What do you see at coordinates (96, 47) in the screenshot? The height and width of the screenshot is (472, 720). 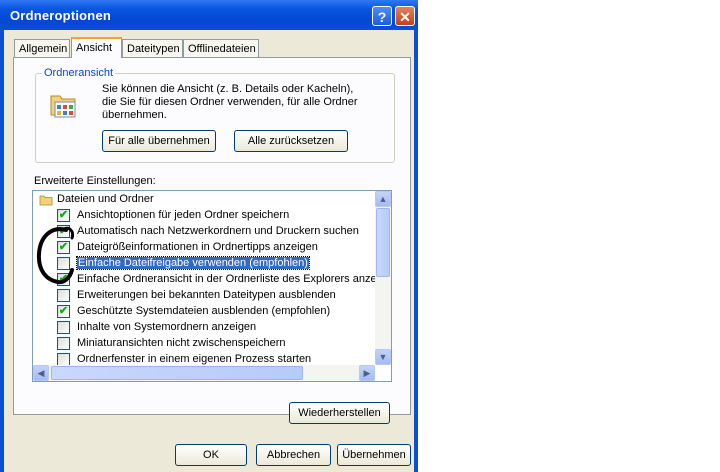 I see `tab-ansicht: Ansicht` at bounding box center [96, 47].